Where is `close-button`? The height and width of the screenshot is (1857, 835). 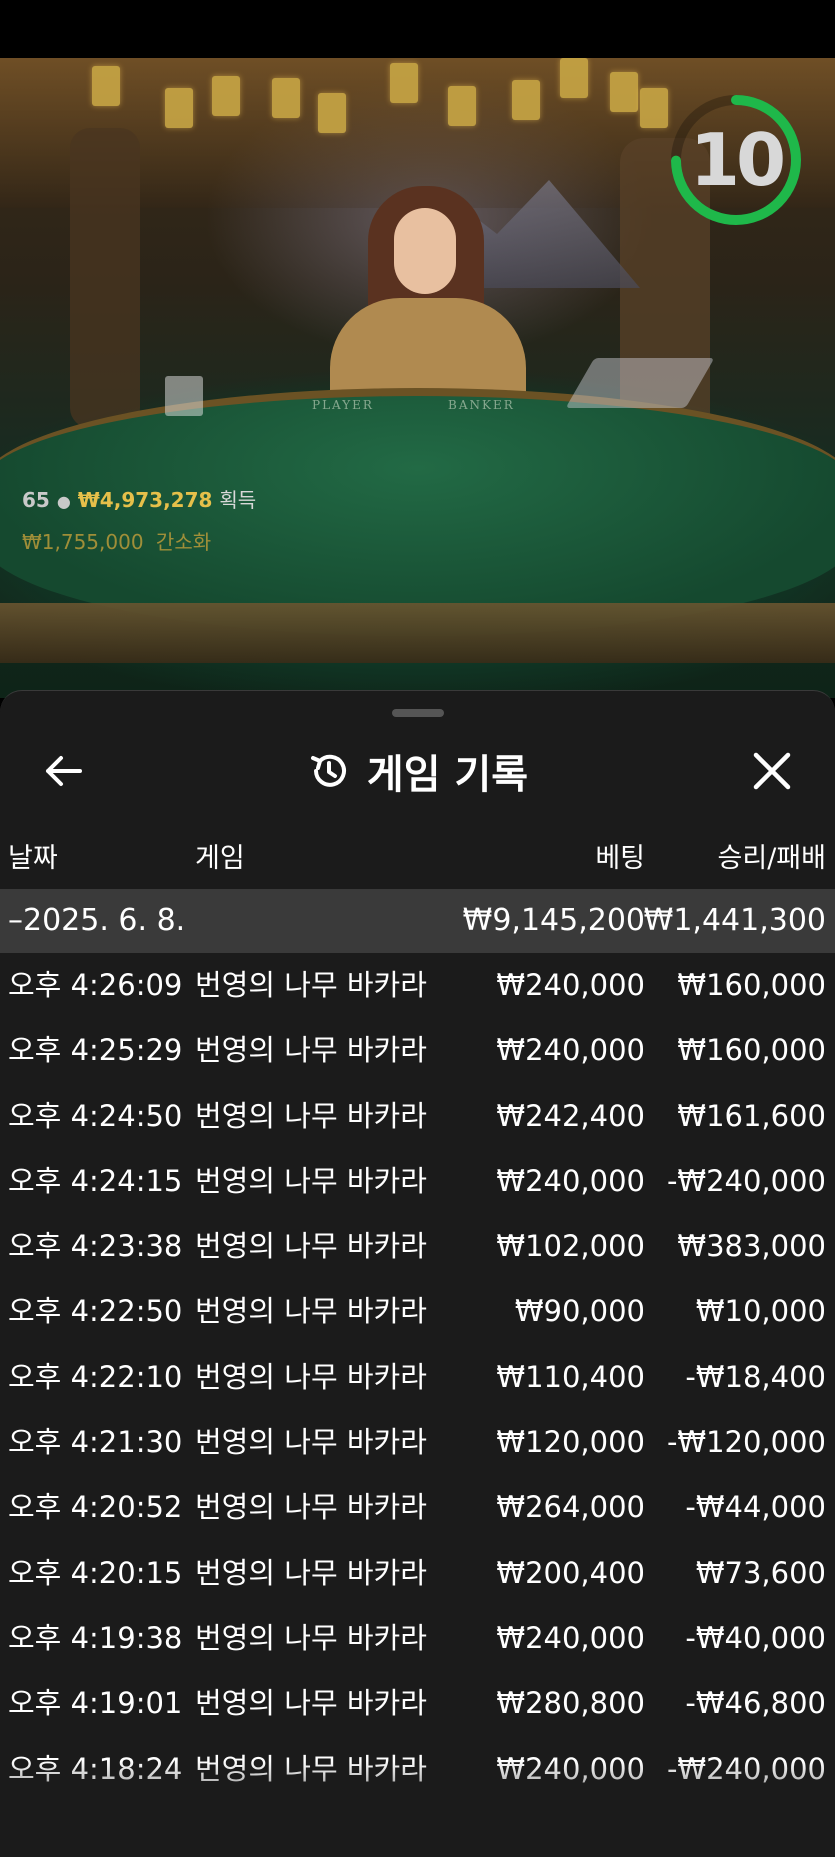 close-button is located at coordinates (772, 771).